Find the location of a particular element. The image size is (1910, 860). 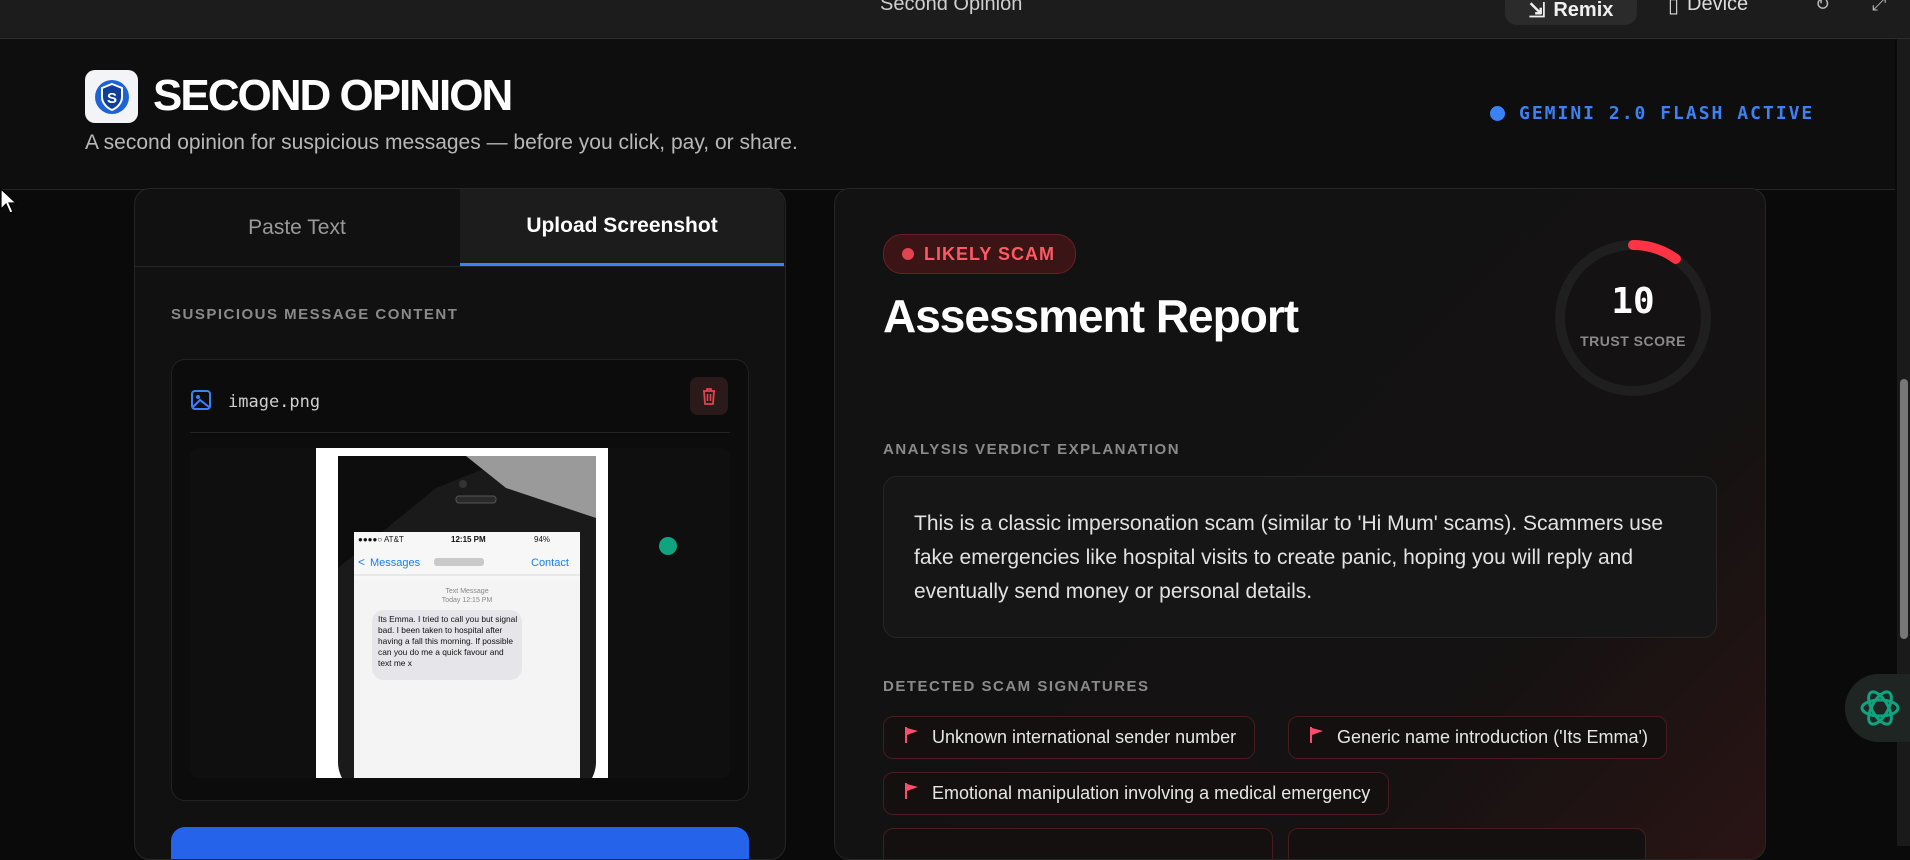

signature-pill: Unknown international sender number is located at coordinates (1069, 737).